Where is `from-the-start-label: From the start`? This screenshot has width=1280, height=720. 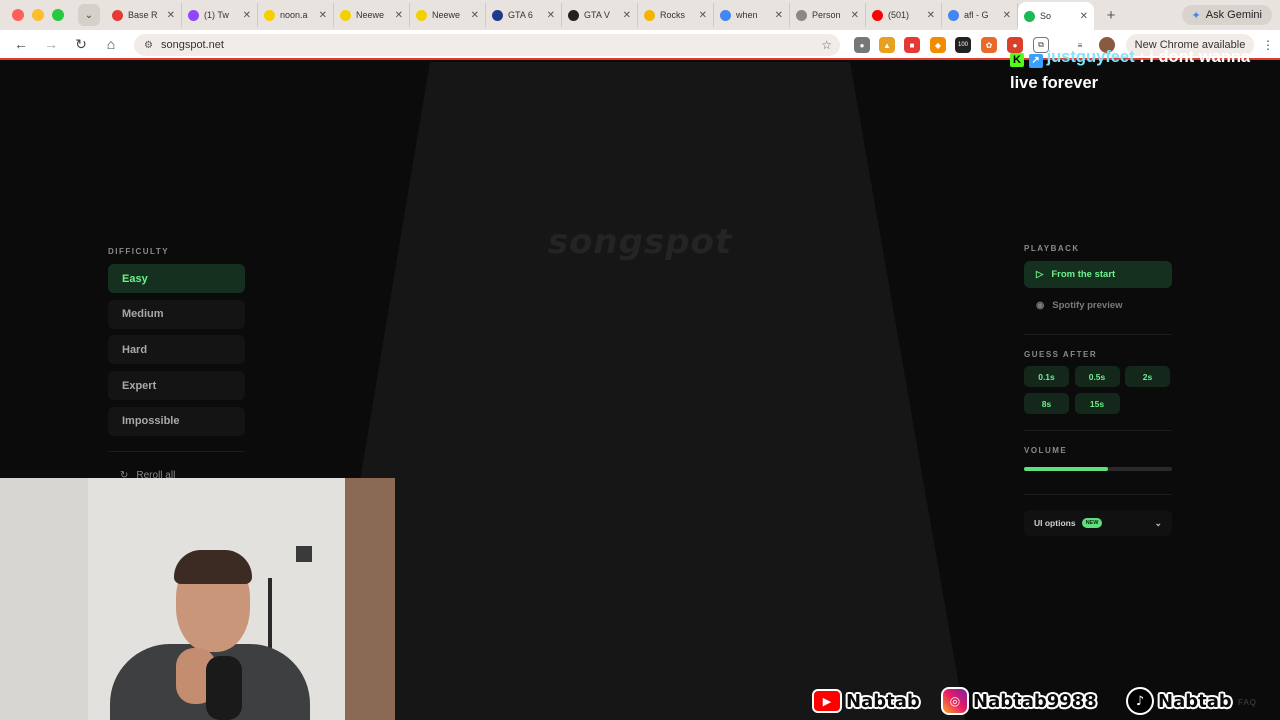 from-the-start-label: From the start is located at coordinates (1083, 274).